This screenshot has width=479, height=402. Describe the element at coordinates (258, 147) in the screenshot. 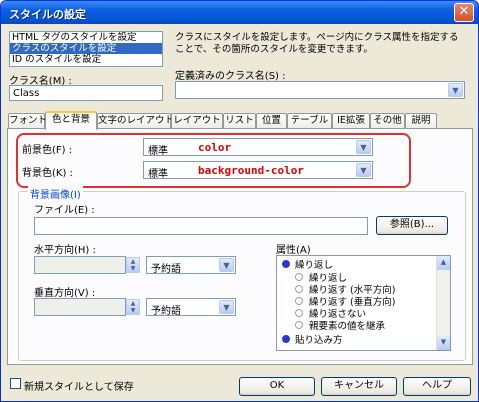

I see `foreground-color-select: 標準 color ▼` at that location.